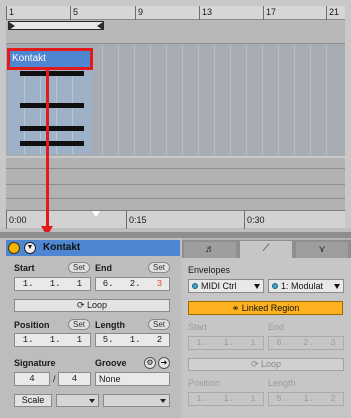 The width and height of the screenshot is (351, 418). I want to click on link-icon: ⚭, so click(235, 308).